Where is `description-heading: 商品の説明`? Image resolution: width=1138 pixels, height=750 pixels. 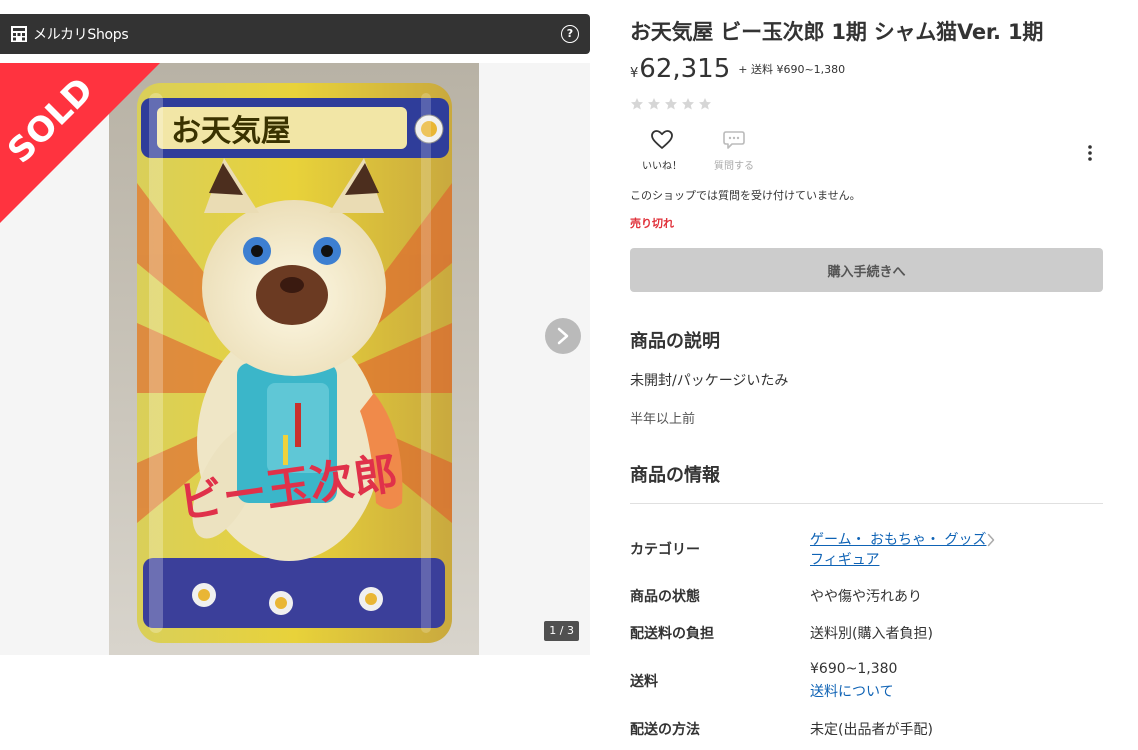
description-heading: 商品の説明 is located at coordinates (675, 341).